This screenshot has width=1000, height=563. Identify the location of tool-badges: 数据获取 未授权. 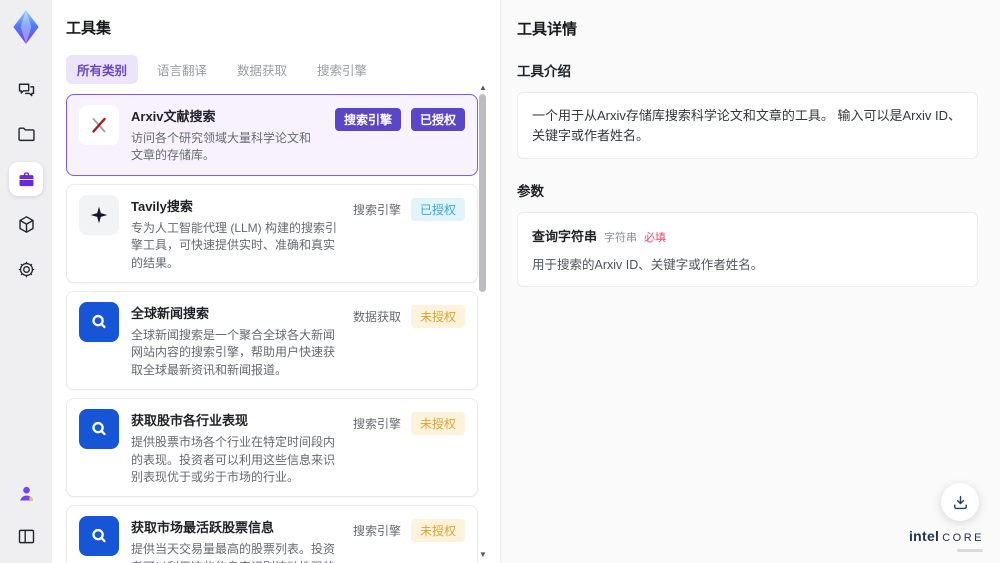
(409, 340).